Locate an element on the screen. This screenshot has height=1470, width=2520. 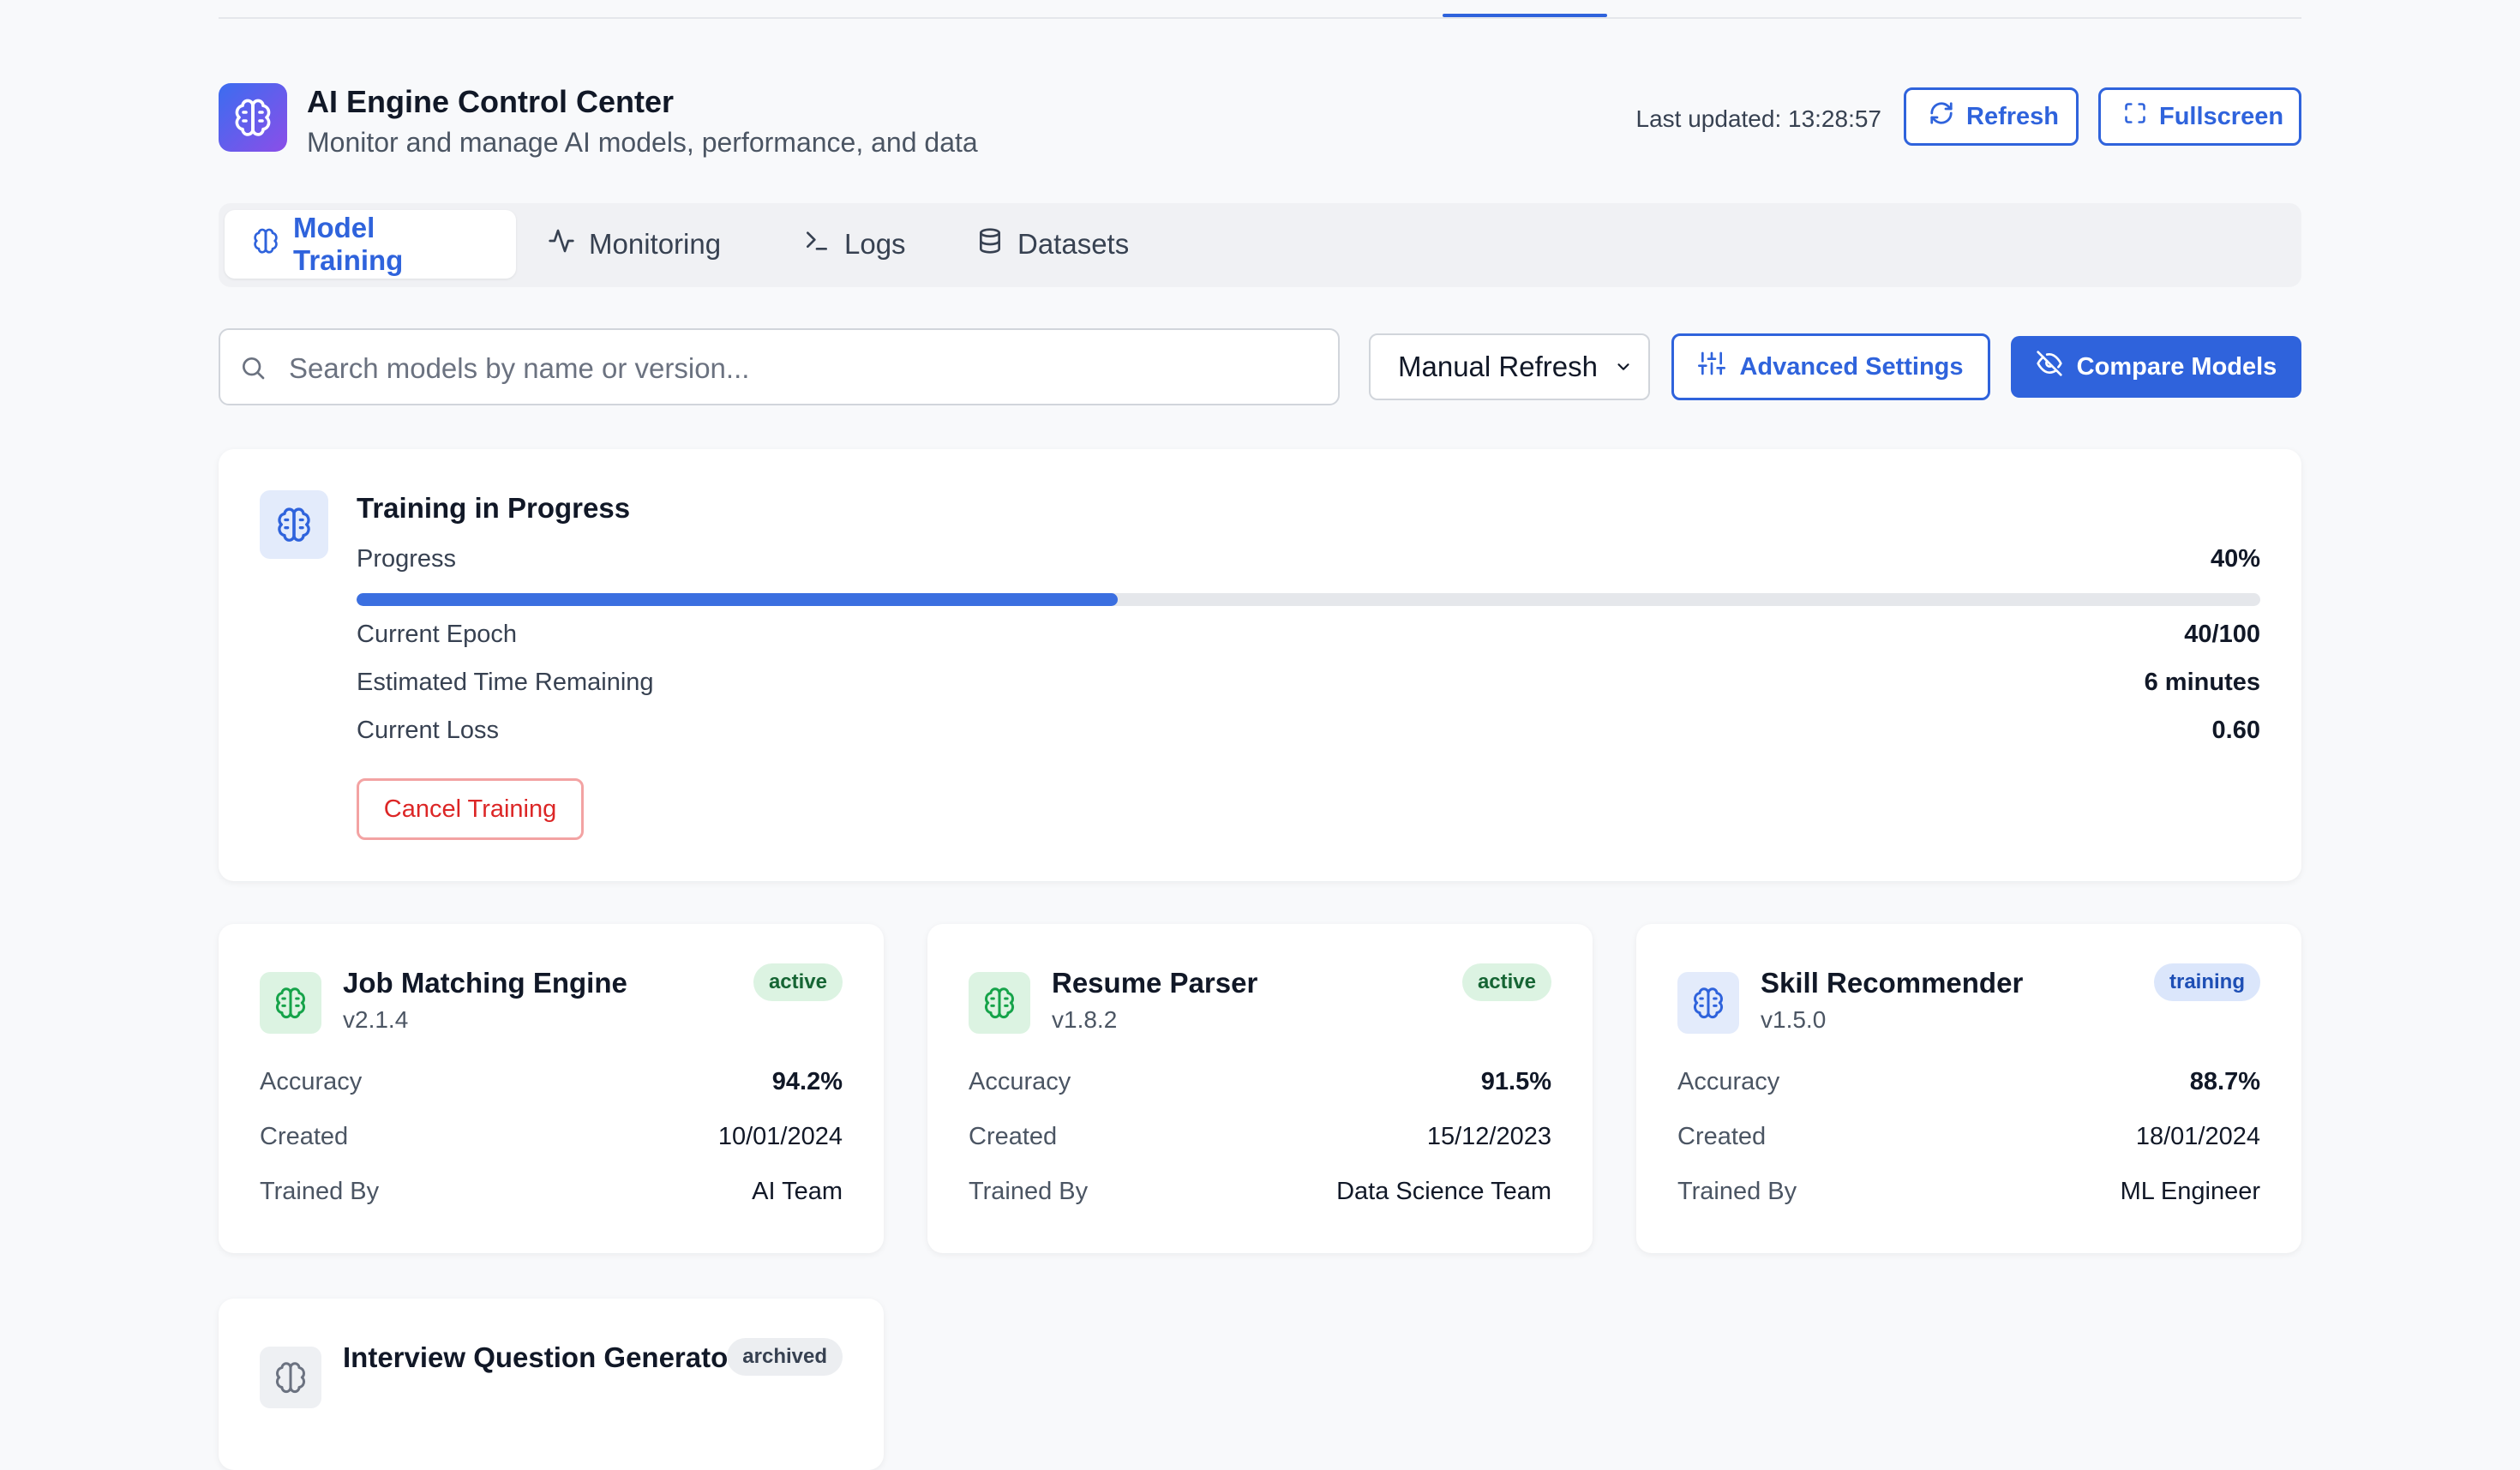
chevron-down-icon is located at coordinates (1623, 367).